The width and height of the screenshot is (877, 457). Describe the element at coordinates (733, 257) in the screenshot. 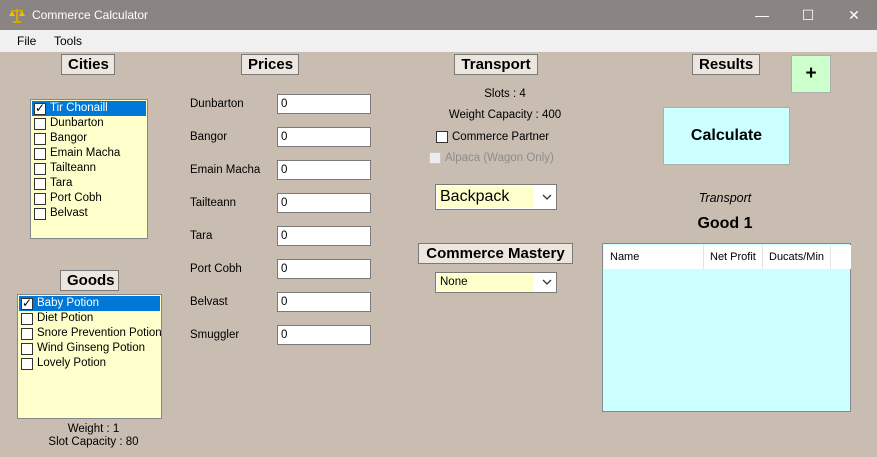

I see `column-header-net-profit: Net Profit` at that location.